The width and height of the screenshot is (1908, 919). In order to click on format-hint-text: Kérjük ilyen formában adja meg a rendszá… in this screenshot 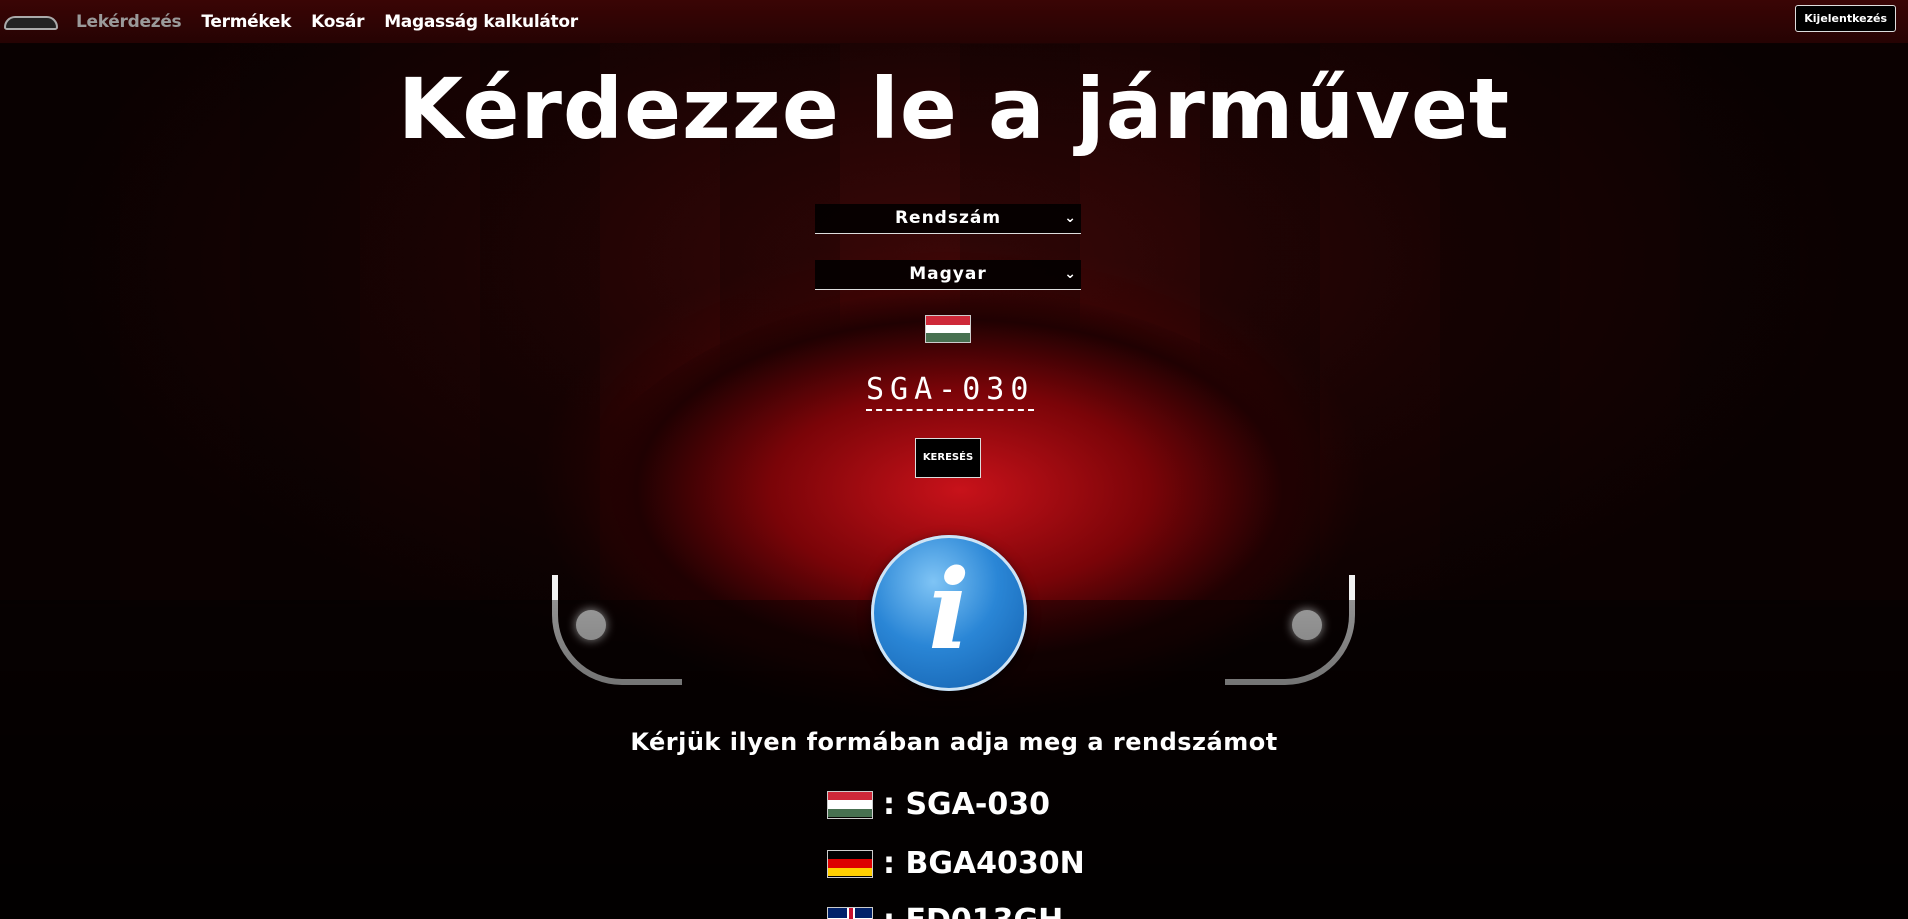, I will do `click(954, 742)`.